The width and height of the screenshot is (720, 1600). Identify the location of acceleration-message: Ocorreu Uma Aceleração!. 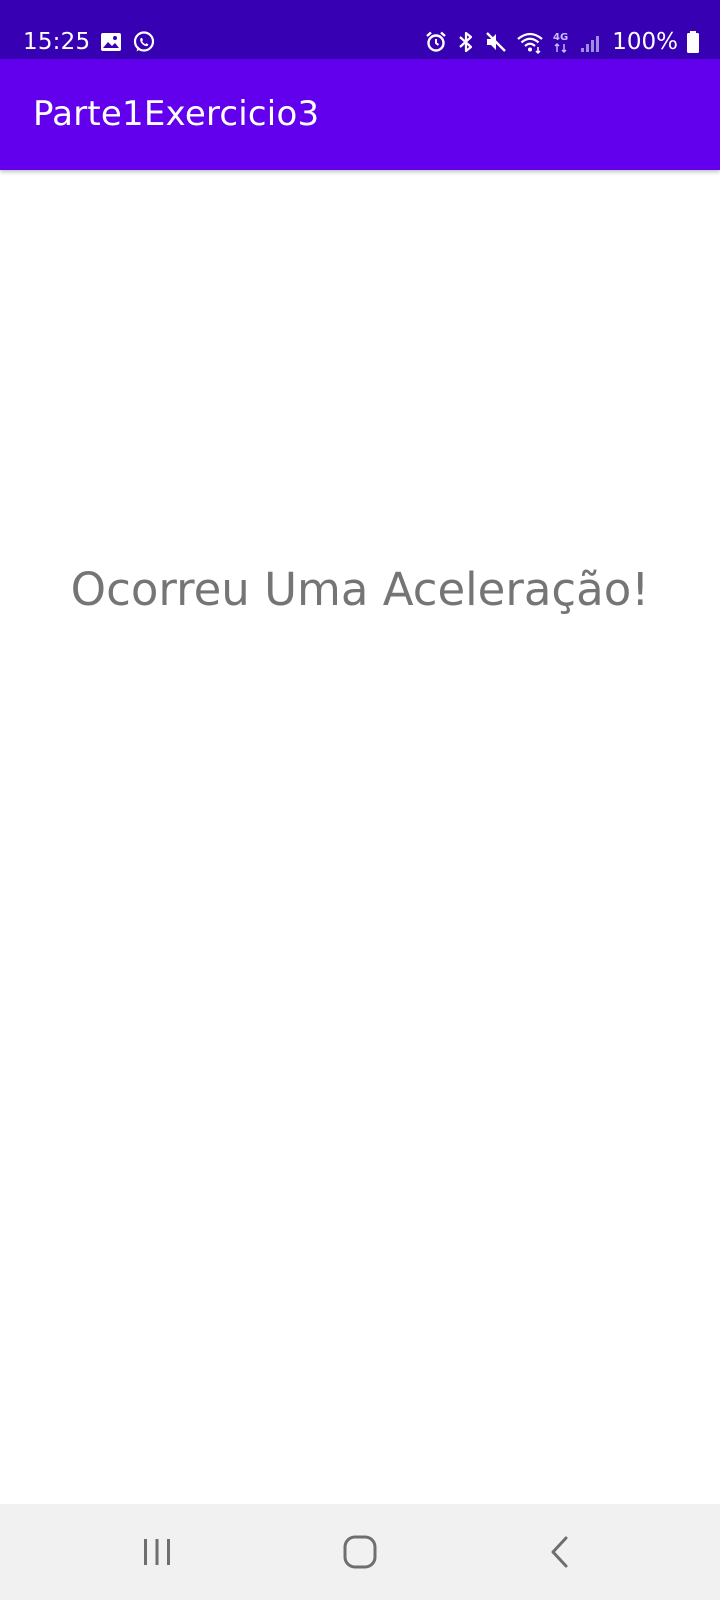
(360, 589).